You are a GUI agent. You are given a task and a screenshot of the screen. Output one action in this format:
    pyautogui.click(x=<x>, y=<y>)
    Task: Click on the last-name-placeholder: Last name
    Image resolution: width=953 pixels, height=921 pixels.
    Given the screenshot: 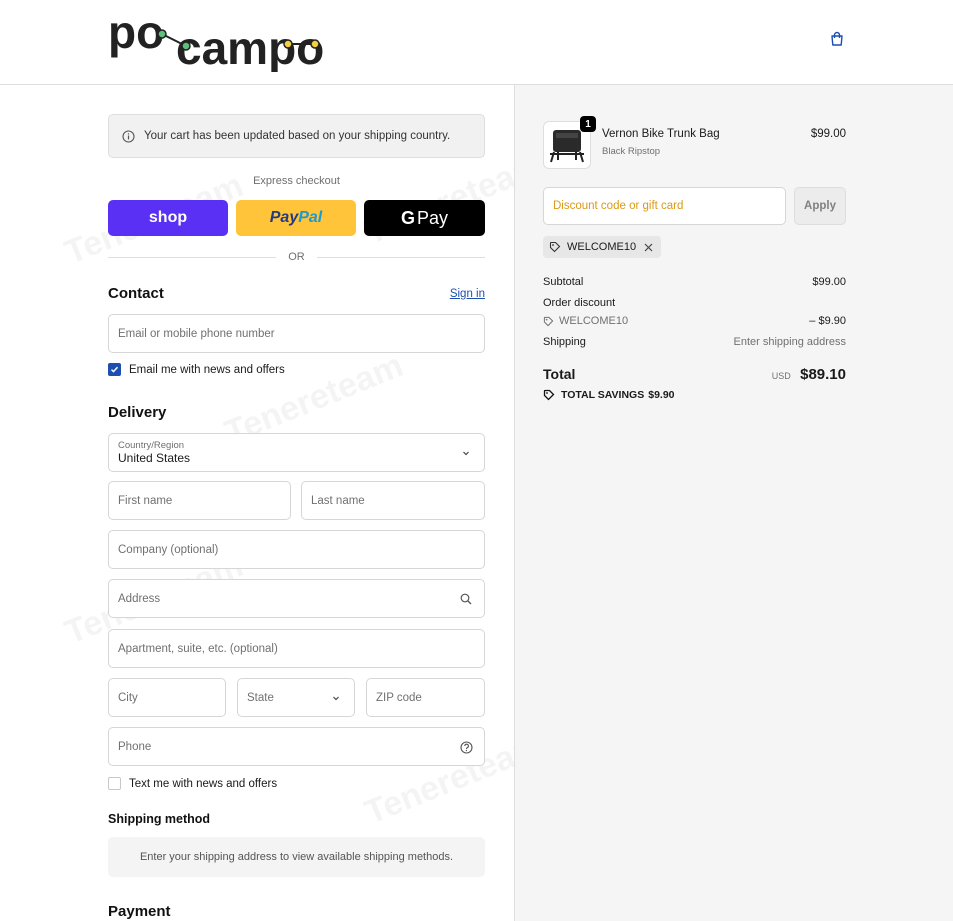 What is the action you would take?
    pyautogui.click(x=338, y=500)
    